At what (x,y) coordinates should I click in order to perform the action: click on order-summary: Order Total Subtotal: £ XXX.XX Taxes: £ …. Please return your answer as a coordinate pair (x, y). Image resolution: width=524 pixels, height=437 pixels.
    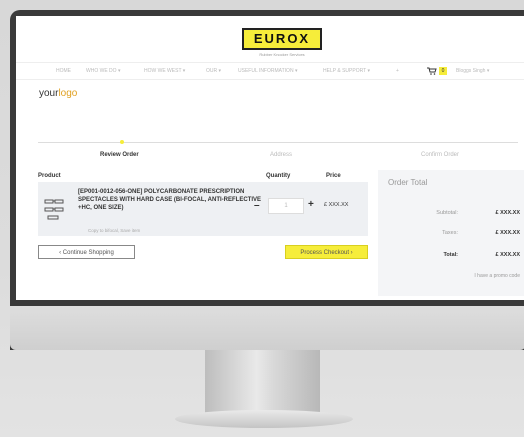
    Looking at the image, I should click on (451, 233).